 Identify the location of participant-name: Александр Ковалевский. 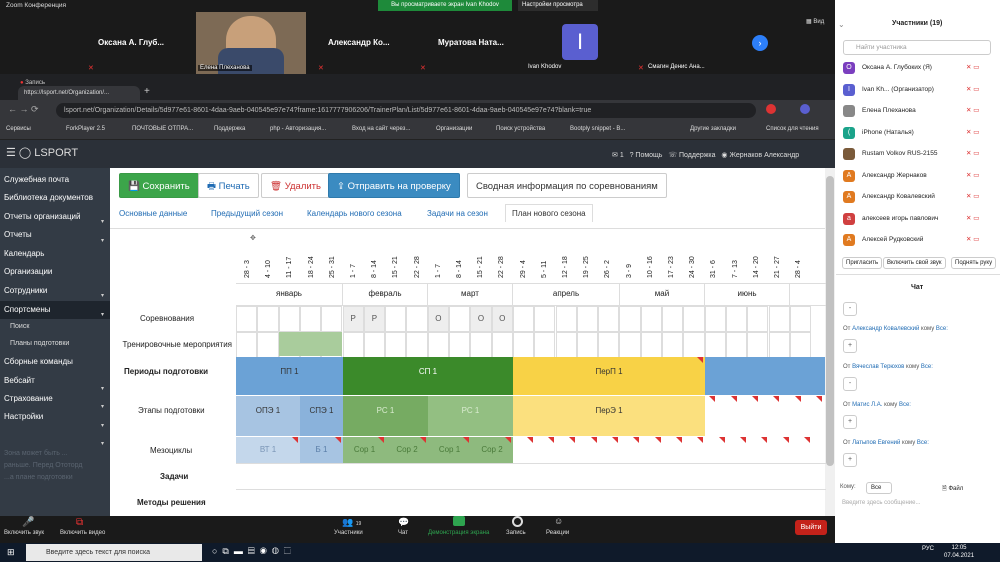
(898, 196).